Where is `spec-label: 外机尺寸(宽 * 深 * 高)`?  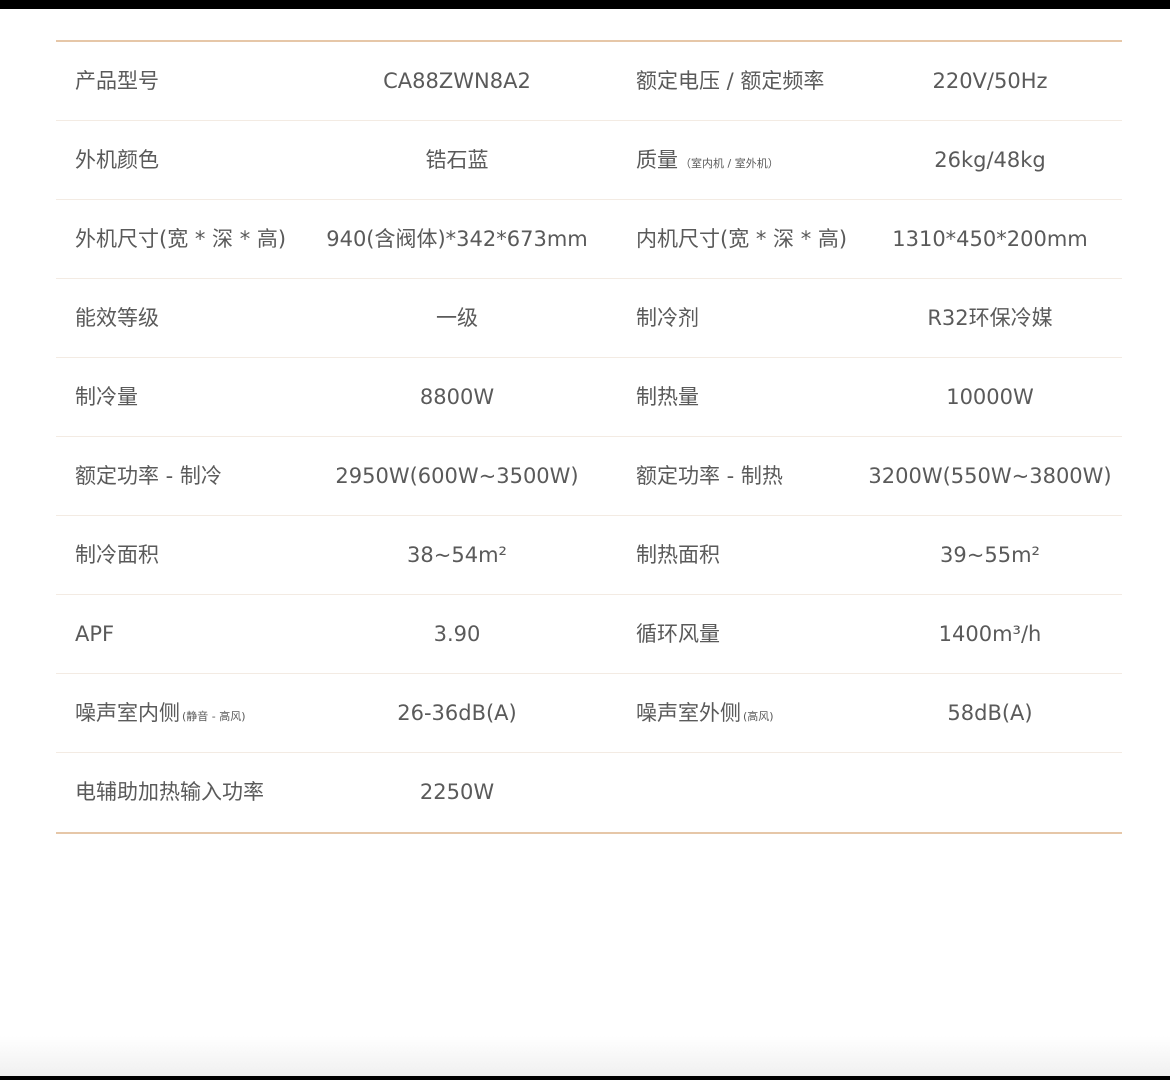 spec-label: 外机尺寸(宽 * 深 * 高) is located at coordinates (181, 238).